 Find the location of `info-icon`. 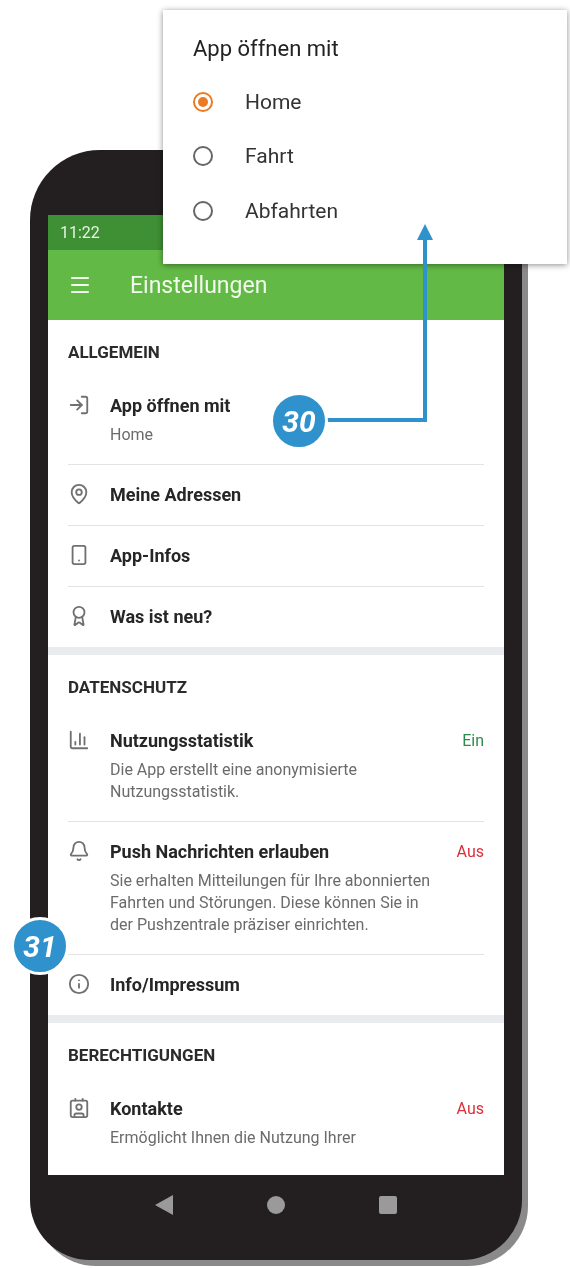

info-icon is located at coordinates (79, 984).